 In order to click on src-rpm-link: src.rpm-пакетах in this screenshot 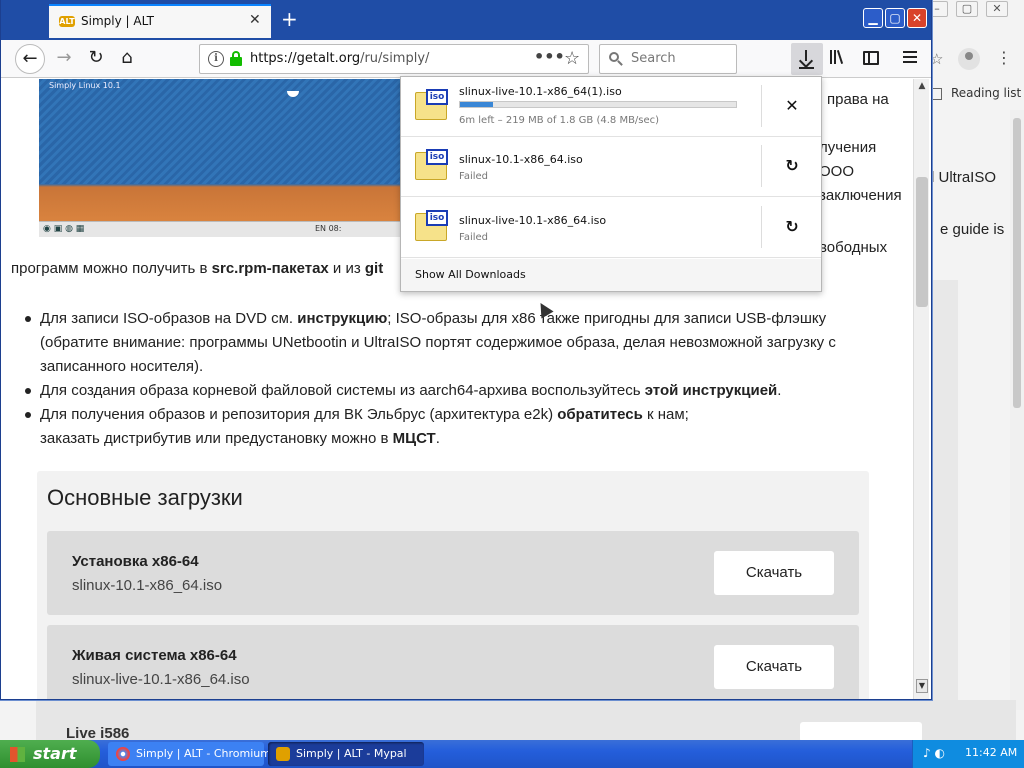, I will do `click(270, 268)`.